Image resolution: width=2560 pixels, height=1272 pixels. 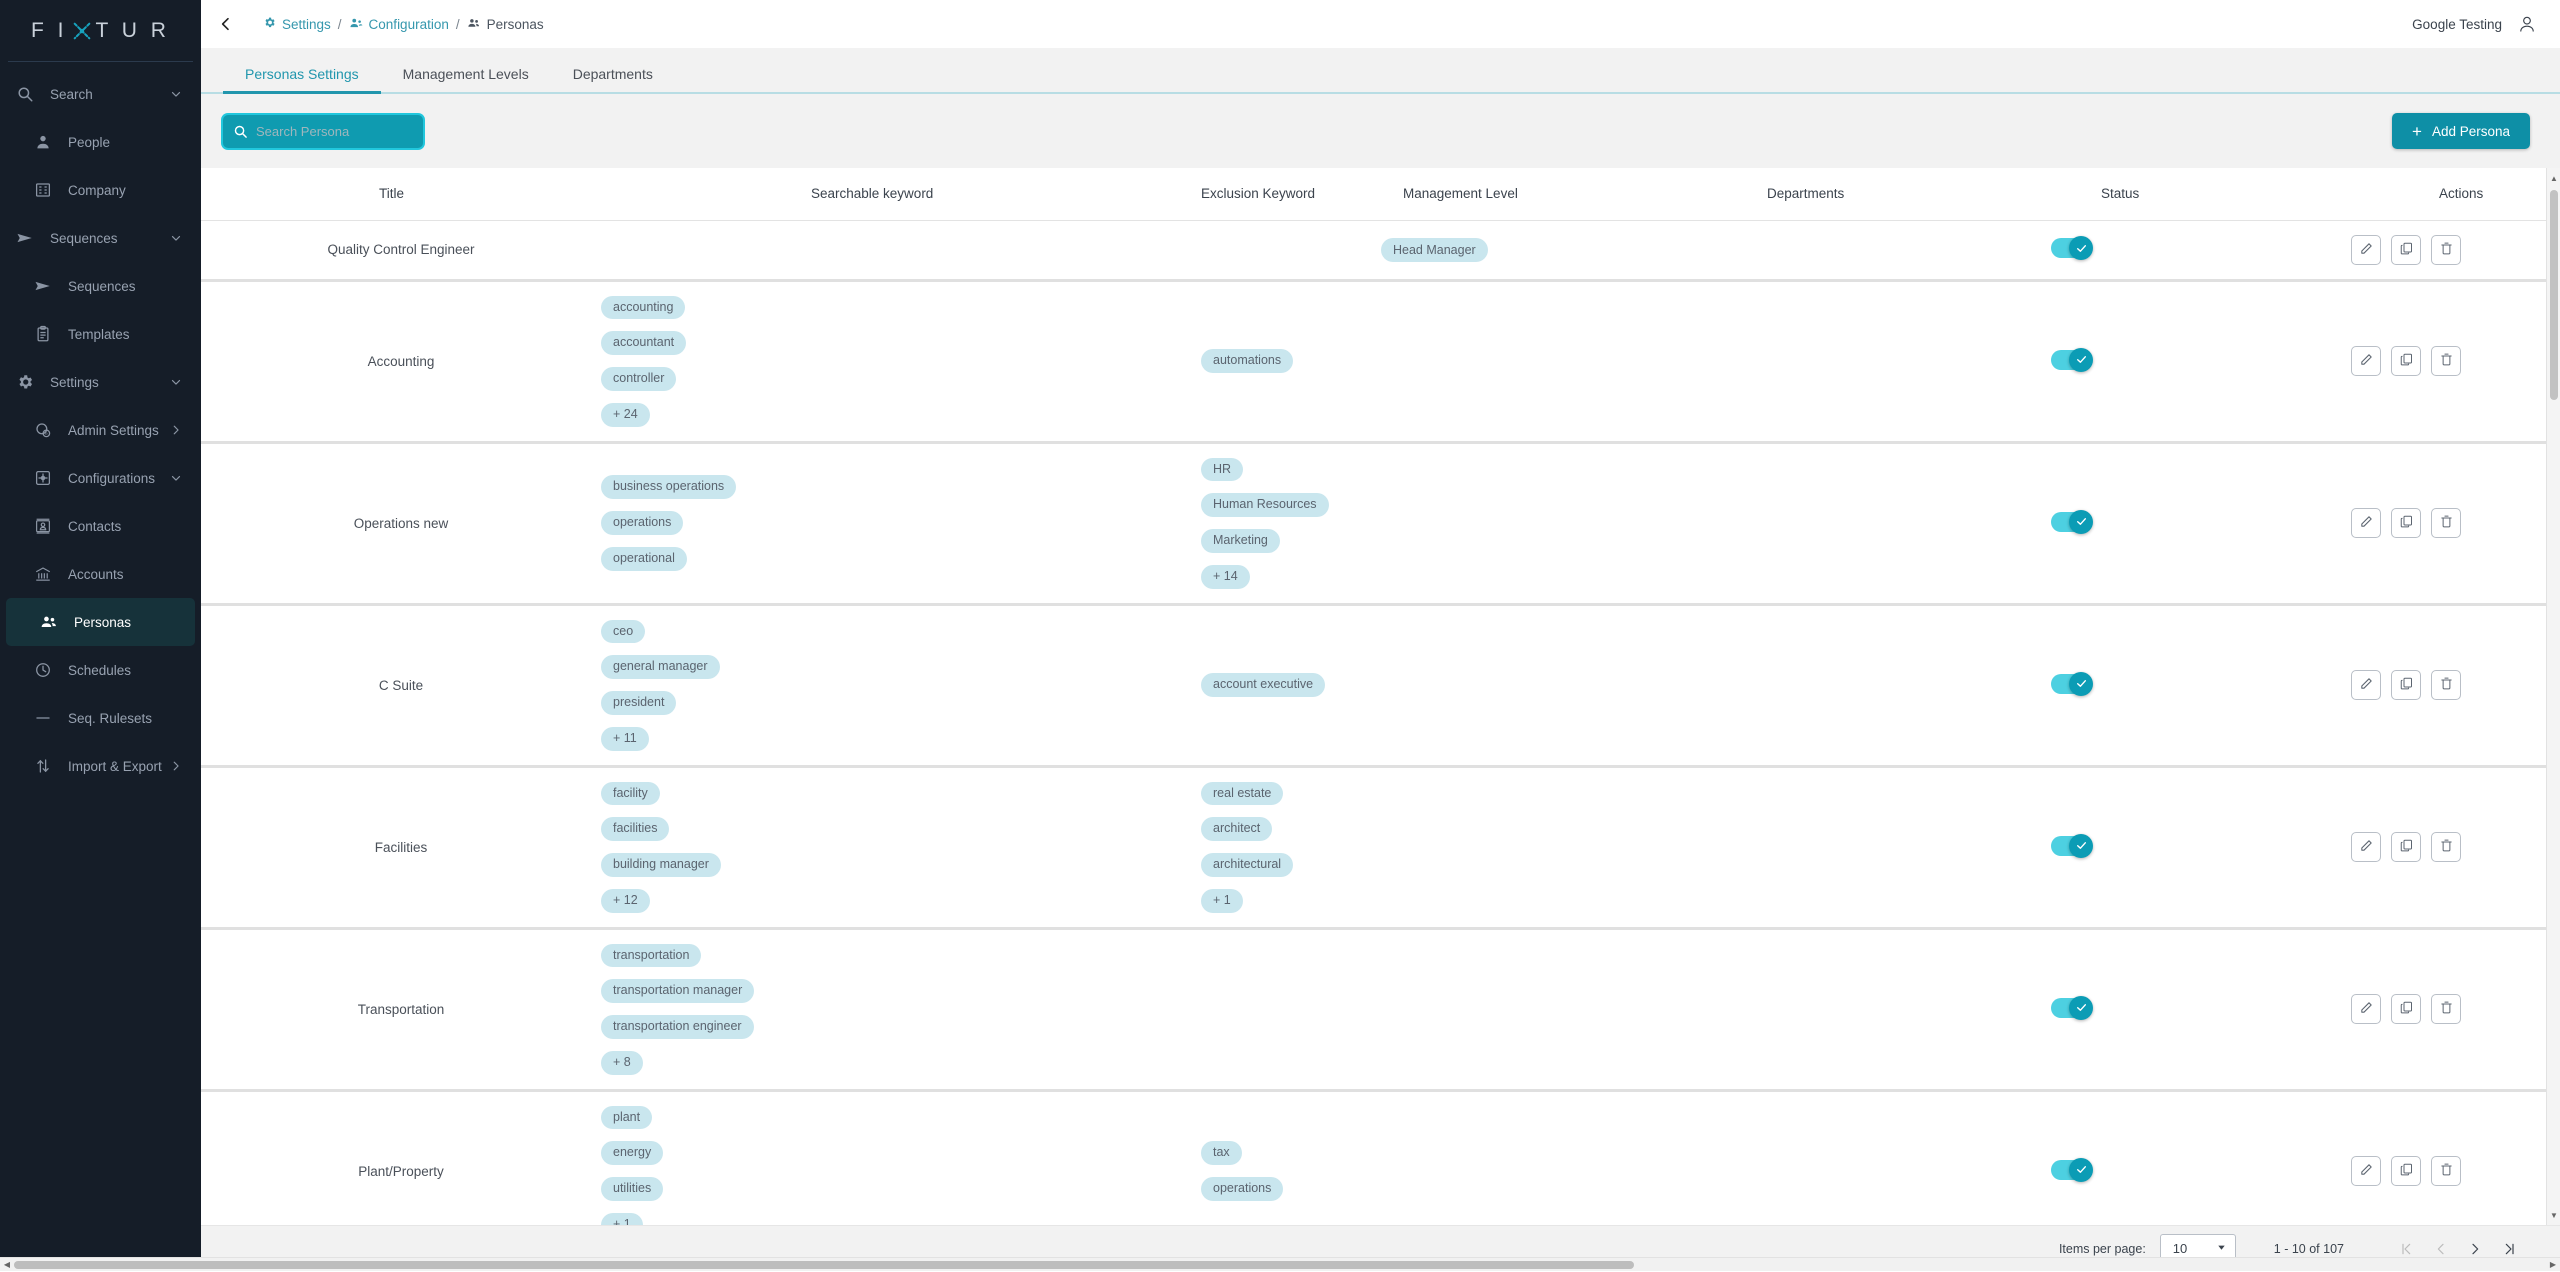 What do you see at coordinates (638, 703) in the screenshot?
I see `keyword-chip: president` at bounding box center [638, 703].